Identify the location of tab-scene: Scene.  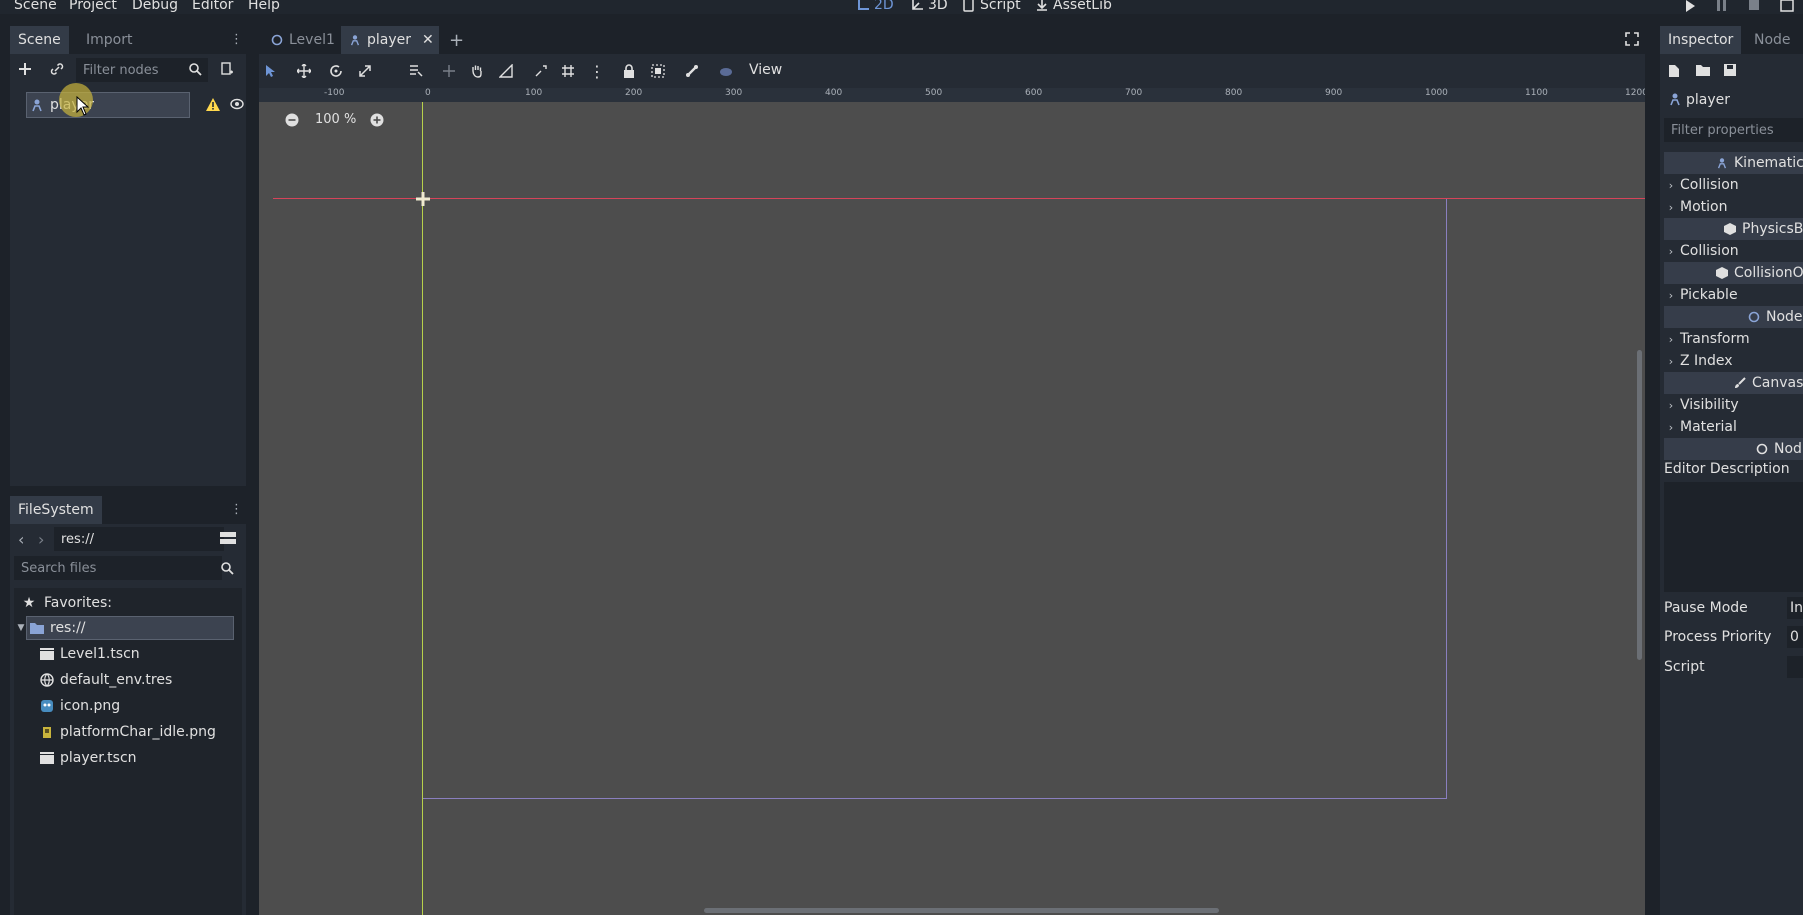
(39, 40).